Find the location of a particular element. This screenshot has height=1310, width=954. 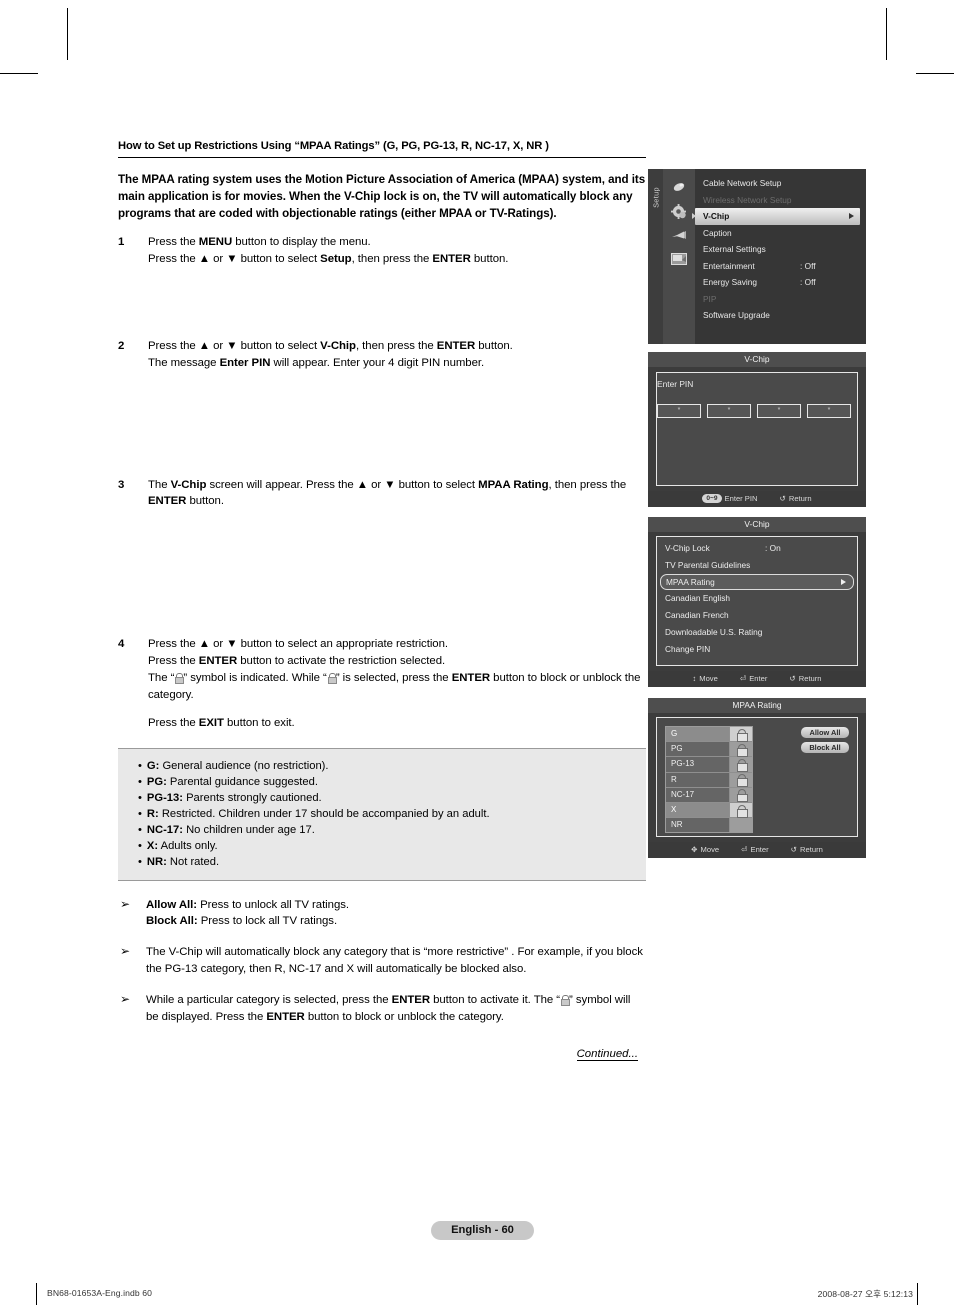

mpaa-row-pg: PG is located at coordinates (709, 750).